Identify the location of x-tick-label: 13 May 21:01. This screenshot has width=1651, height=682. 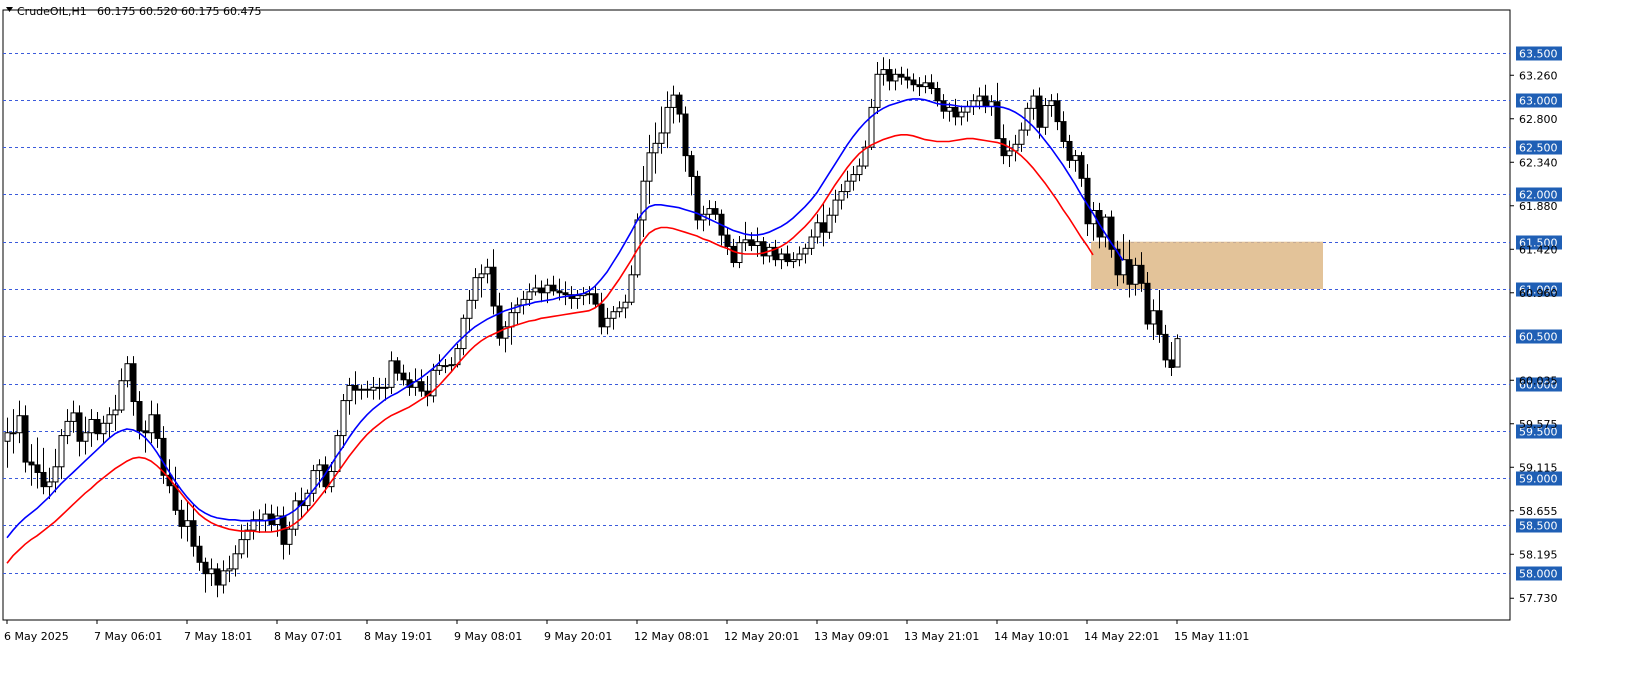
(941, 636).